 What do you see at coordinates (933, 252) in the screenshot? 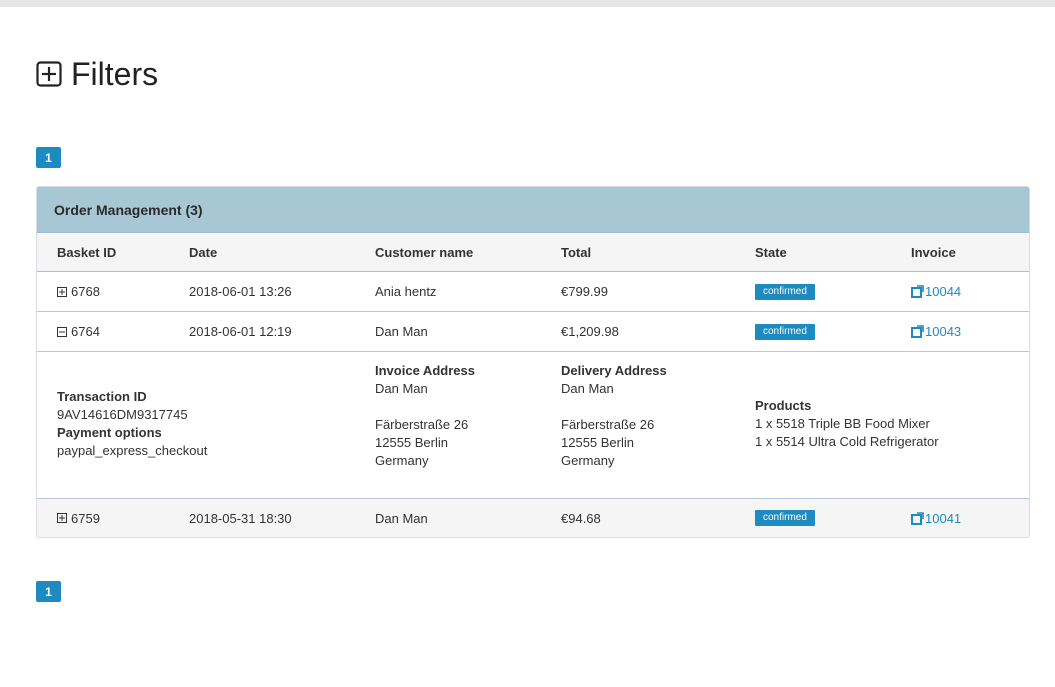
I see `header-invoice: Invoice` at bounding box center [933, 252].